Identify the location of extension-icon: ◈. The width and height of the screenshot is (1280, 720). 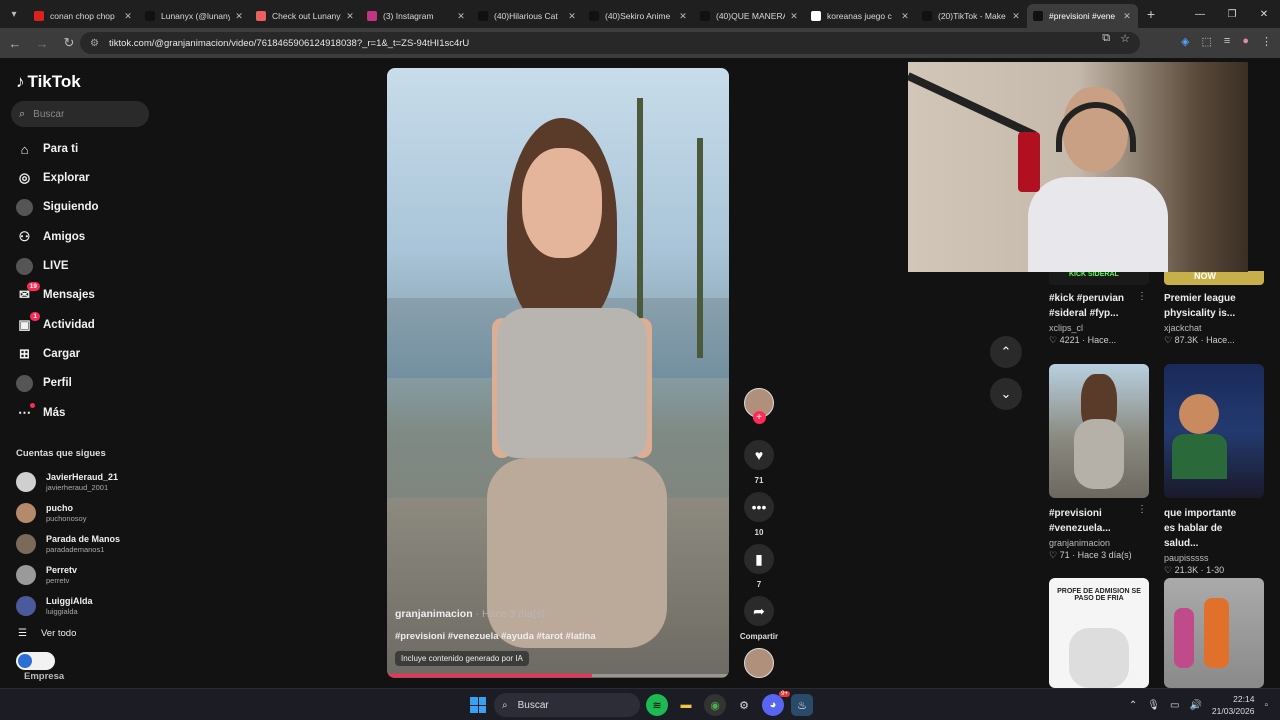
(1185, 41).